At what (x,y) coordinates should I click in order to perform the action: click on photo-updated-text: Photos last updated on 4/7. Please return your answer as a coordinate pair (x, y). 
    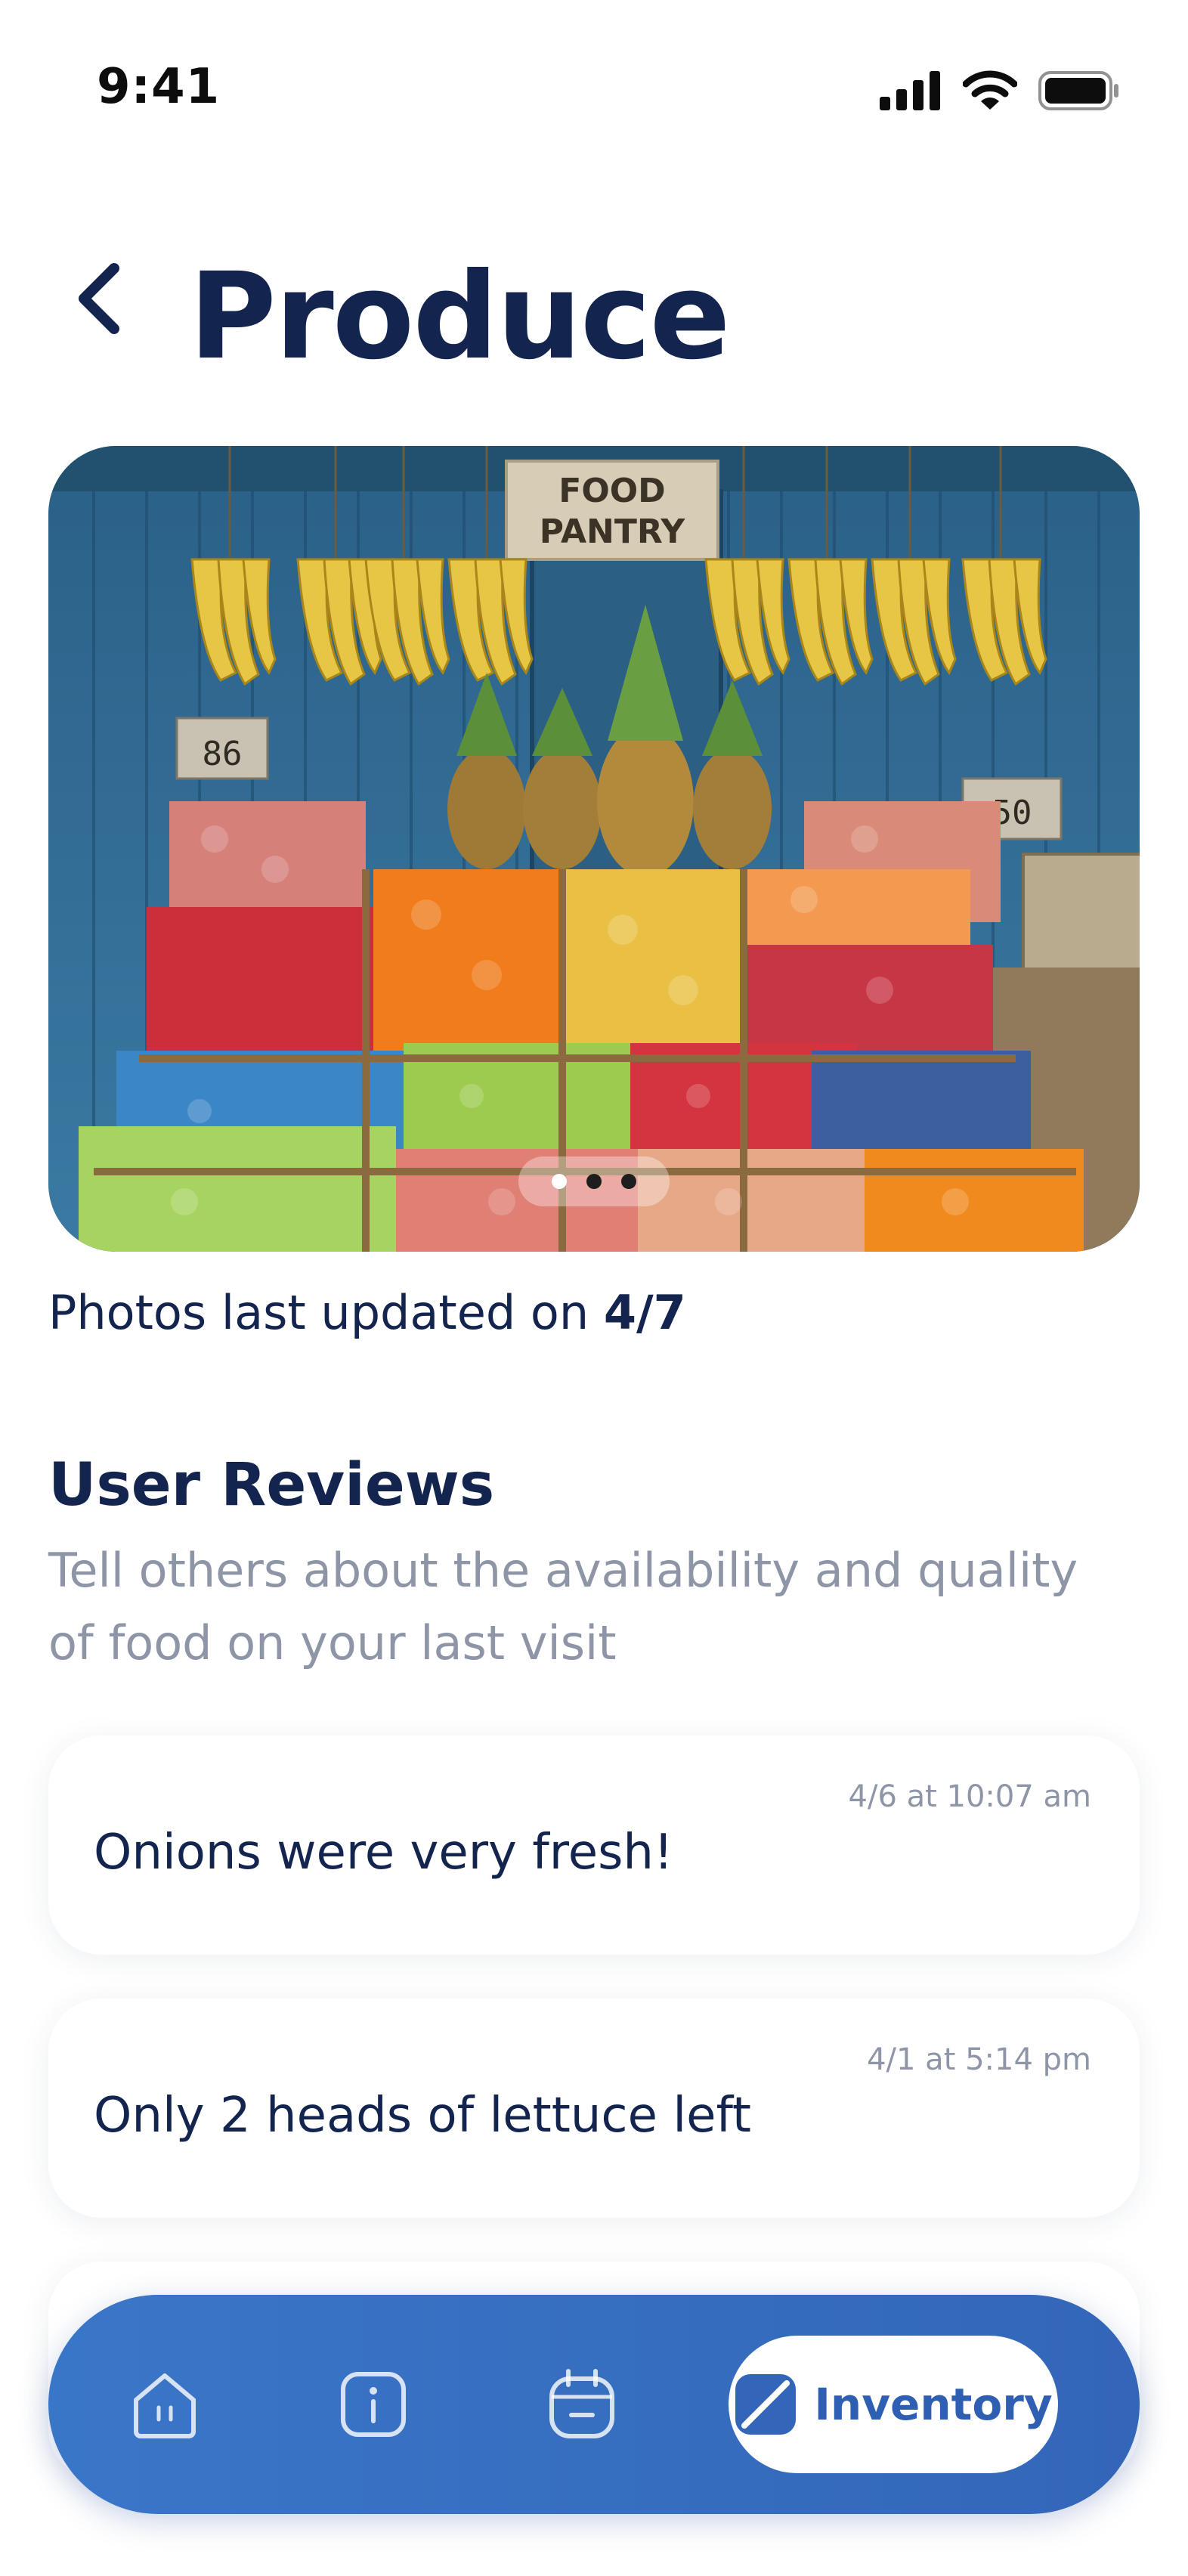
    Looking at the image, I should click on (367, 1312).